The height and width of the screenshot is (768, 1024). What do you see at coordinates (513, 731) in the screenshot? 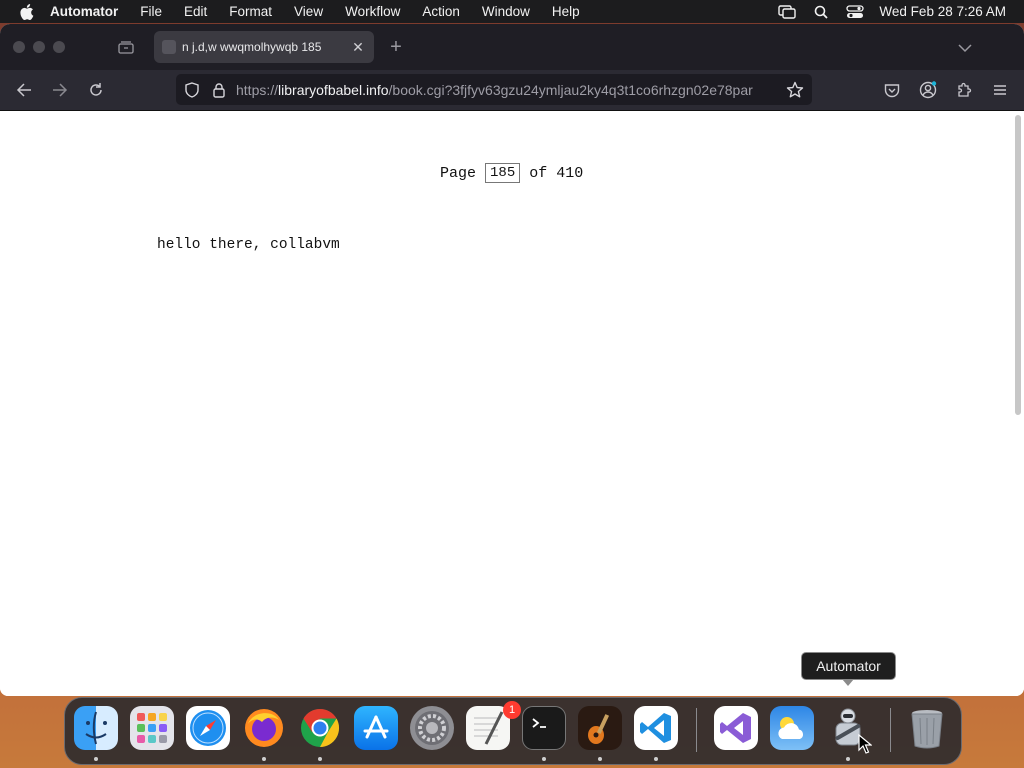
I see `dock: 1` at bounding box center [513, 731].